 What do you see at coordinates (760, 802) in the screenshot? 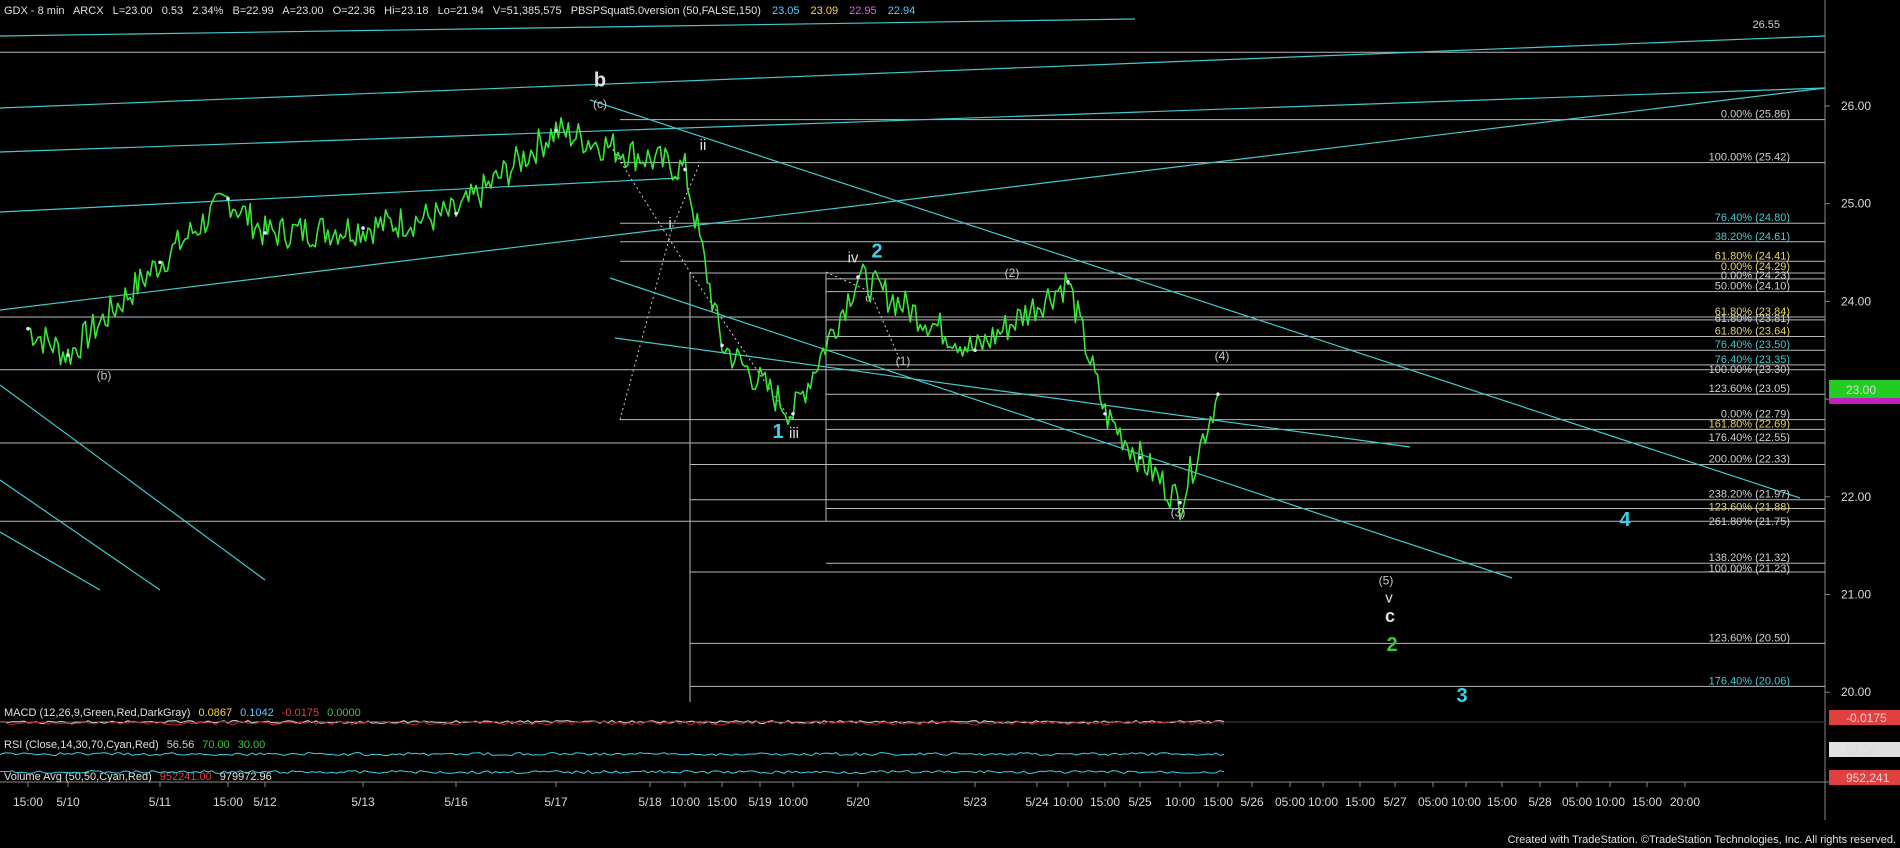
I see `x-tick-label: 5/19` at bounding box center [760, 802].